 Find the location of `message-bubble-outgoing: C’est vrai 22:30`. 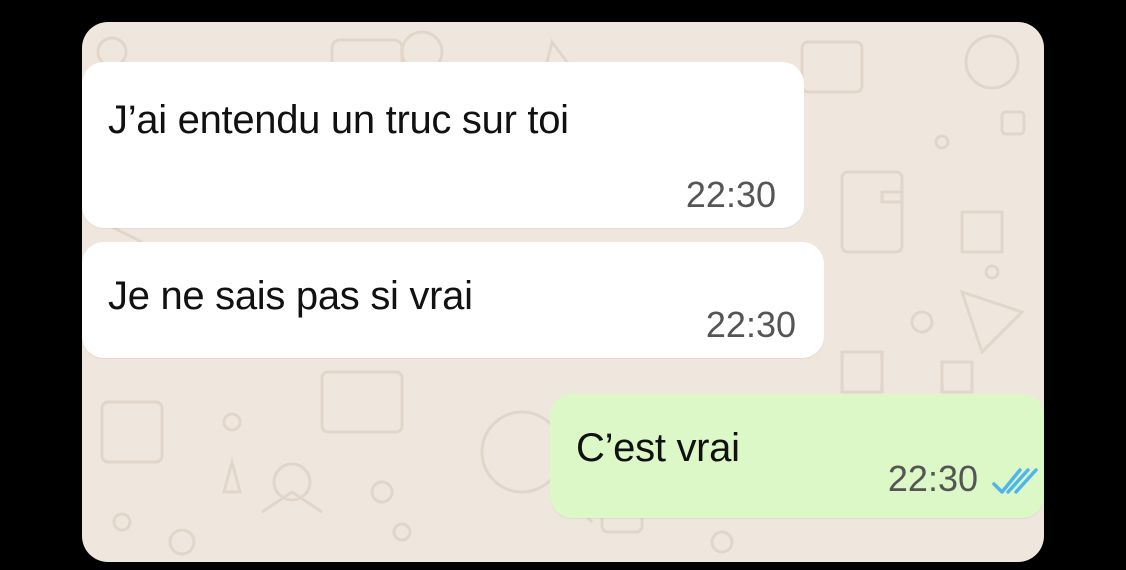

message-bubble-outgoing: C’est vrai 22:30 is located at coordinates (797, 456).